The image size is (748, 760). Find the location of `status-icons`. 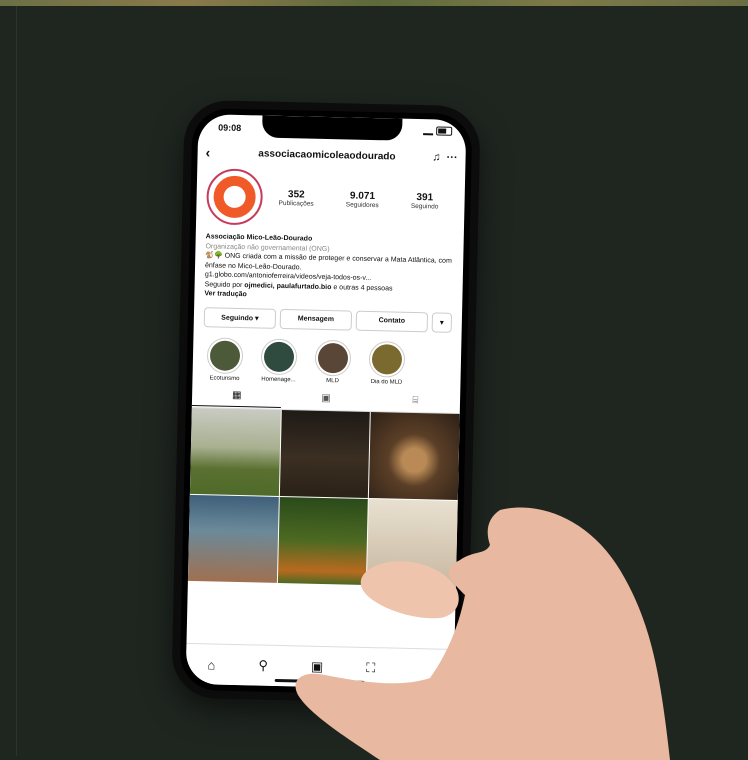

status-icons is located at coordinates (437, 131).